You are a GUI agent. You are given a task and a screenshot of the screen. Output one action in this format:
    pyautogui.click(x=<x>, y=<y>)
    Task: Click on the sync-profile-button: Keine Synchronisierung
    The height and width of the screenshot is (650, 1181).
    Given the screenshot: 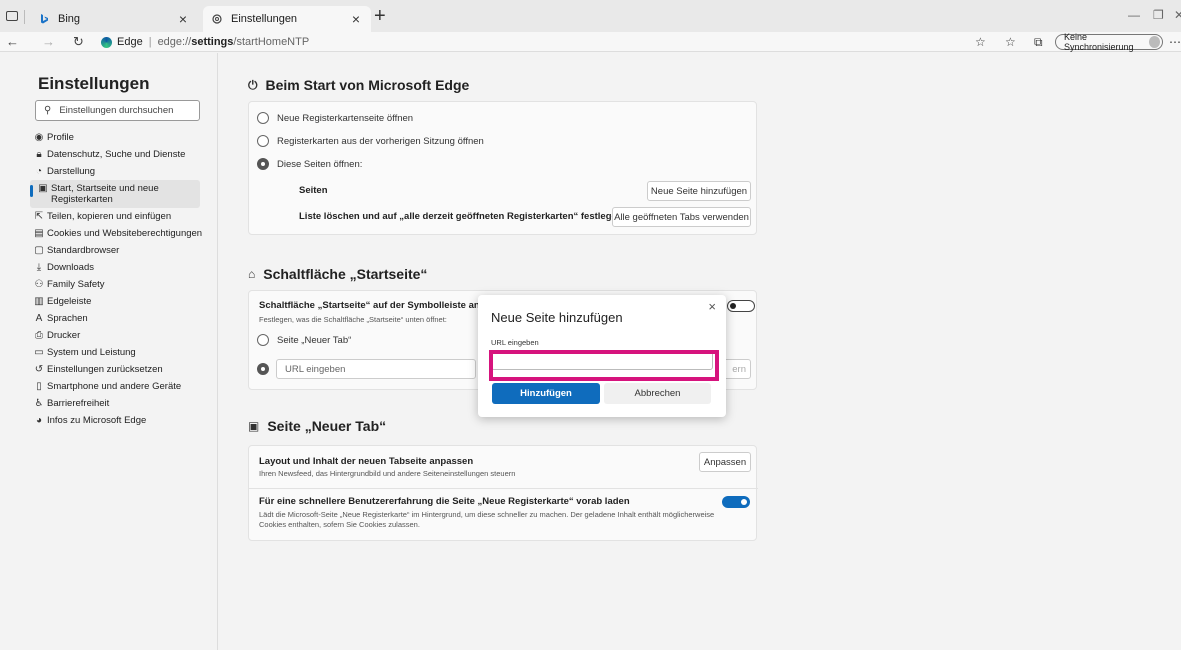 What is the action you would take?
    pyautogui.click(x=1109, y=42)
    